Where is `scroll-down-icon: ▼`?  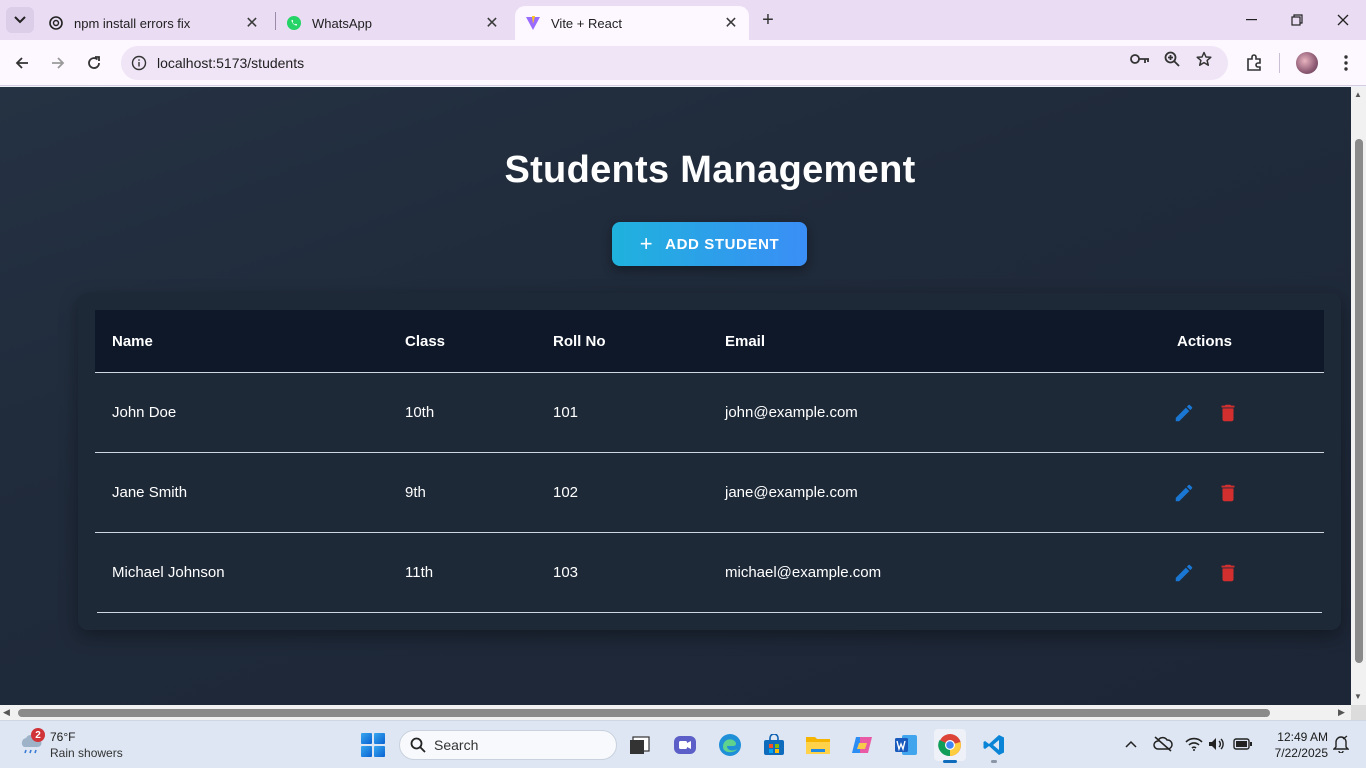
scroll-down-icon: ▼ is located at coordinates (1358, 696).